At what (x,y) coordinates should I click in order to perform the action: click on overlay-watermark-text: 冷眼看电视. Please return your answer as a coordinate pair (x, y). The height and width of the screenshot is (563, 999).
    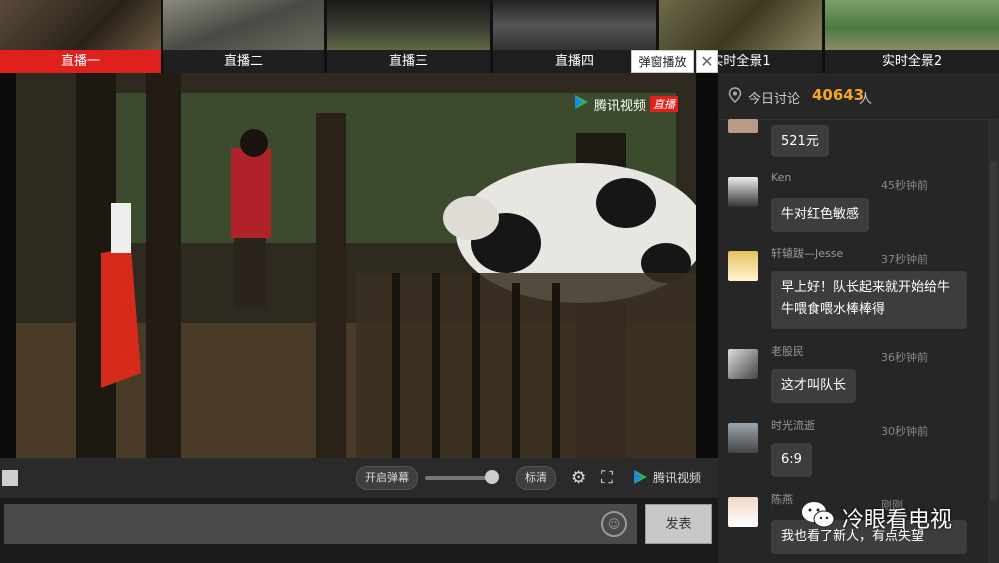
    Looking at the image, I should click on (897, 520).